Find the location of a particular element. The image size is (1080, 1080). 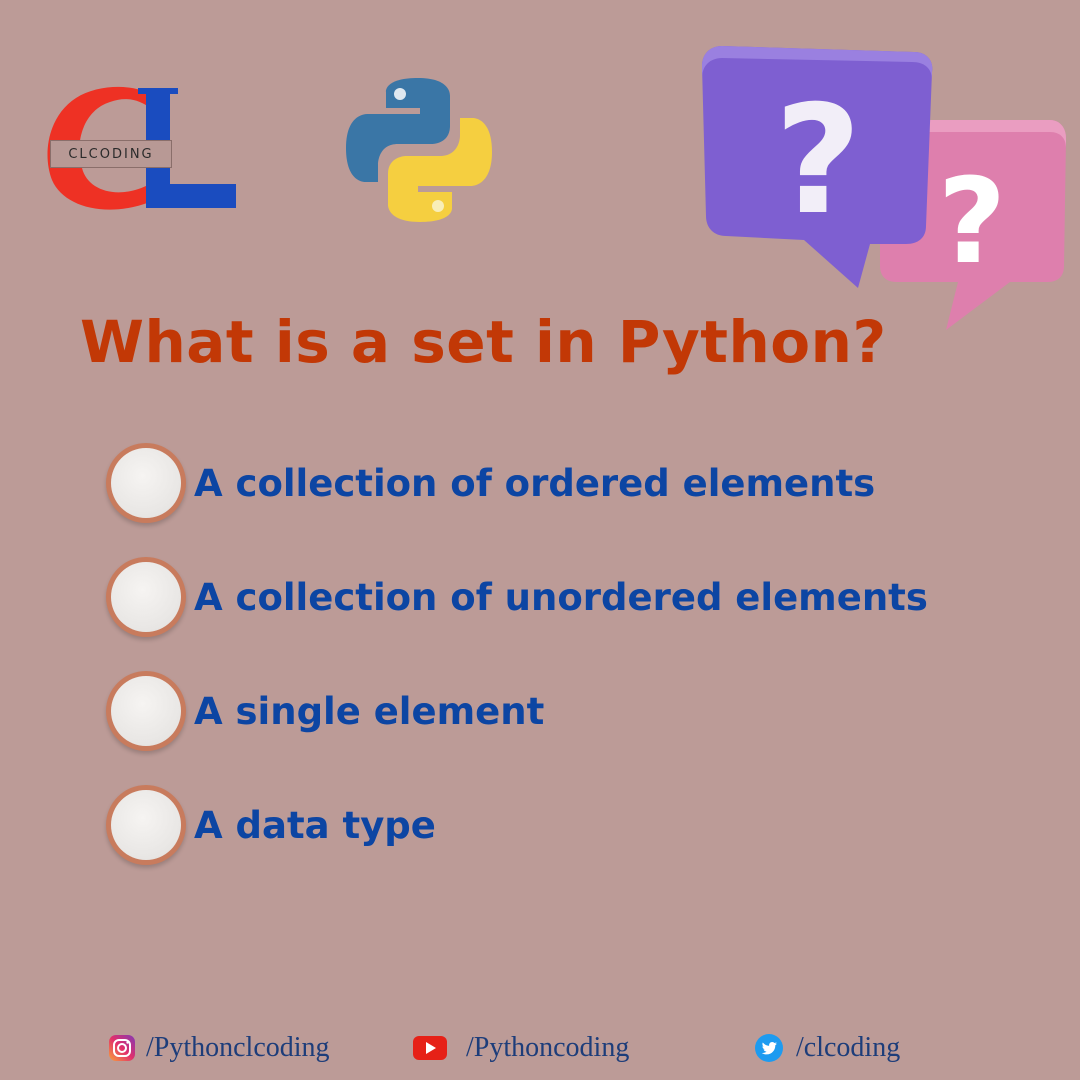

option-2: A collection of unordered elements is located at coordinates (586, 597).